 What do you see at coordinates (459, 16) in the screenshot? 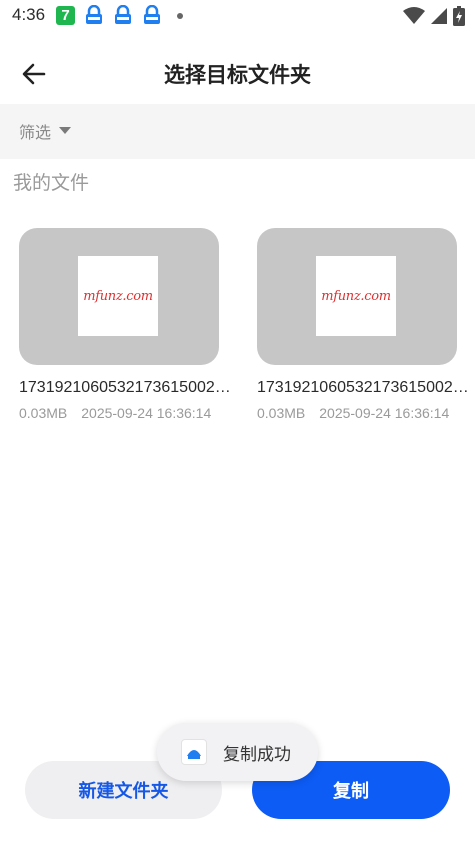
I see `battery-icon` at bounding box center [459, 16].